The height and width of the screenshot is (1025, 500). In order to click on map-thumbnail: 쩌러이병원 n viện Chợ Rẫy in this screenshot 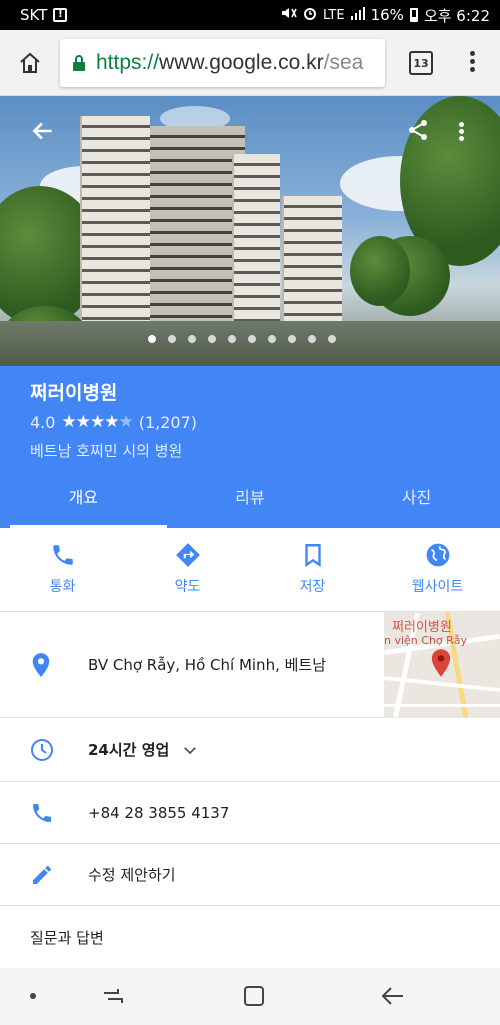, I will do `click(442, 665)`.